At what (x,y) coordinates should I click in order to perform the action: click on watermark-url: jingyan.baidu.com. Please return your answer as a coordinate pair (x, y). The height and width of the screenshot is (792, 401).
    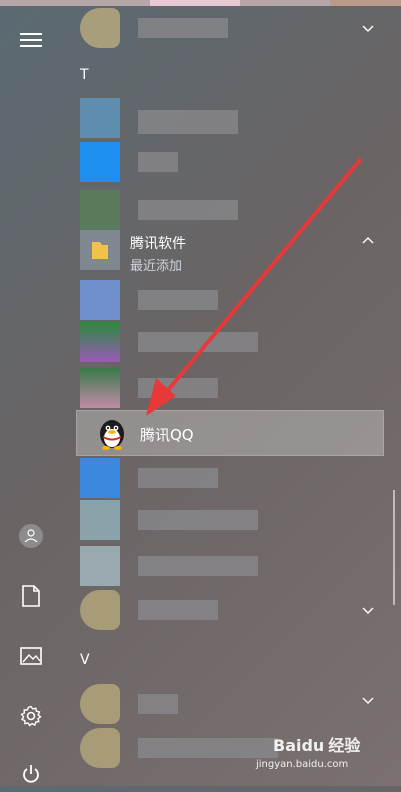
    Looking at the image, I should click on (302, 764).